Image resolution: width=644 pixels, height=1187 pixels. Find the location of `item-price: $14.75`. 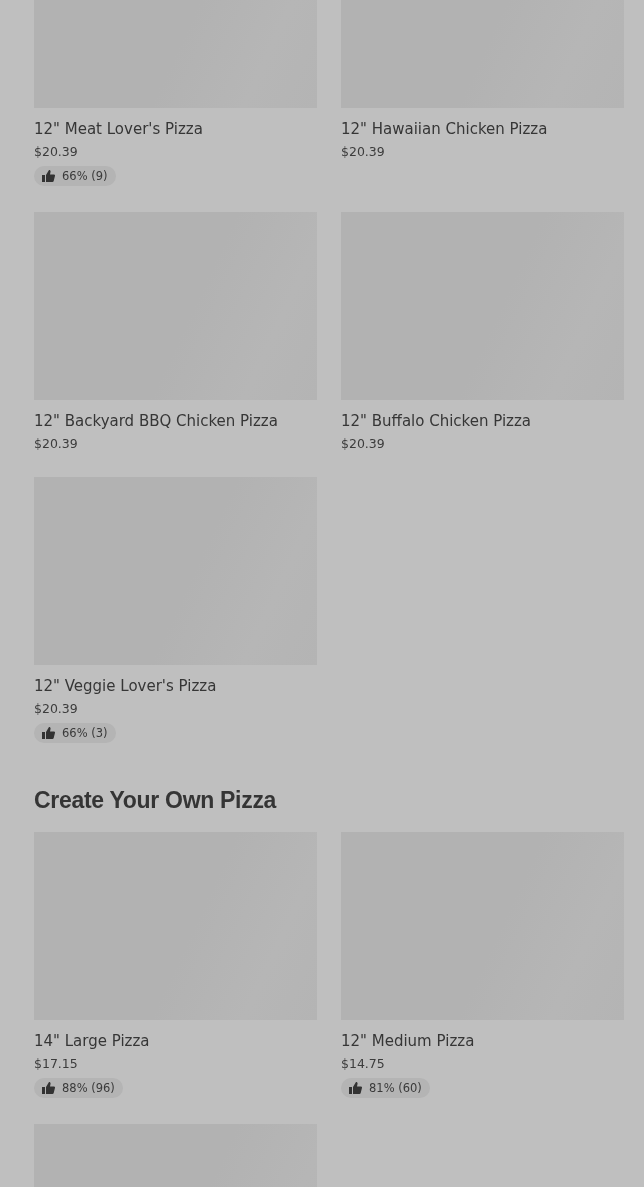

item-price: $14.75 is located at coordinates (363, 1063).